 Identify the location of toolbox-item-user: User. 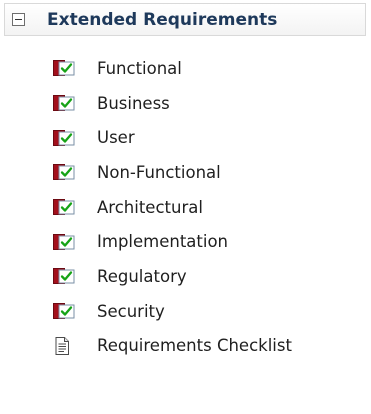
(185, 137).